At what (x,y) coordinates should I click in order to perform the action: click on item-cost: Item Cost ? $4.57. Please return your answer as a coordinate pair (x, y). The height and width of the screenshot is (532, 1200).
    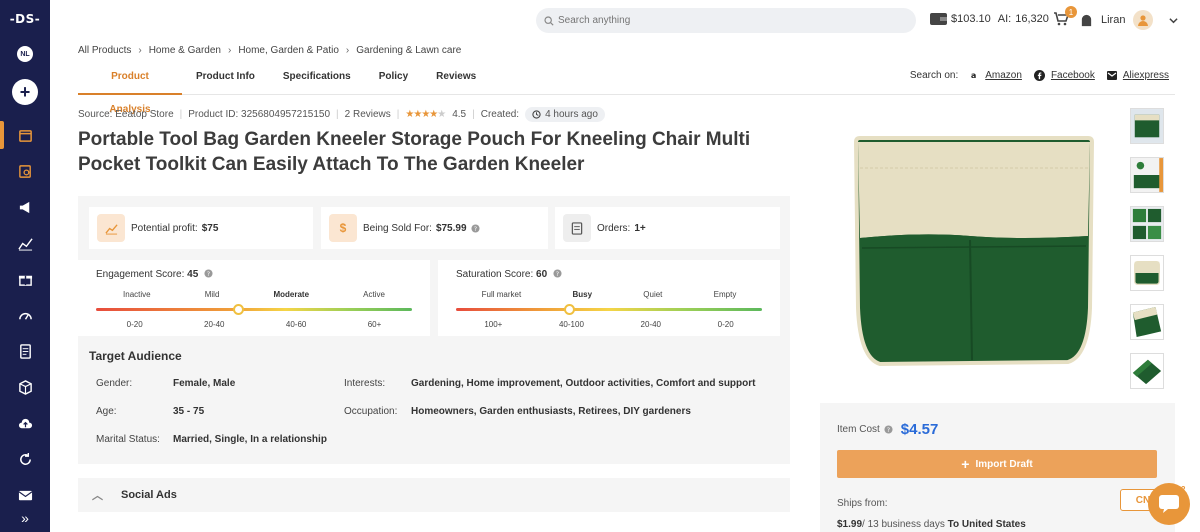
    Looking at the image, I should click on (887, 429).